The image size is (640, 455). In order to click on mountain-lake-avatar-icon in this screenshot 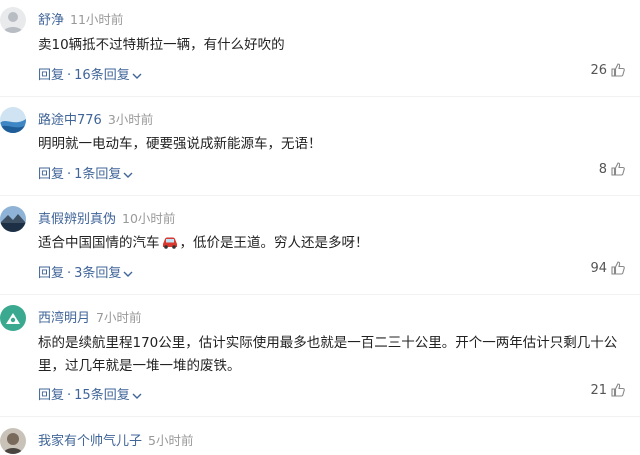, I will do `click(13, 219)`.